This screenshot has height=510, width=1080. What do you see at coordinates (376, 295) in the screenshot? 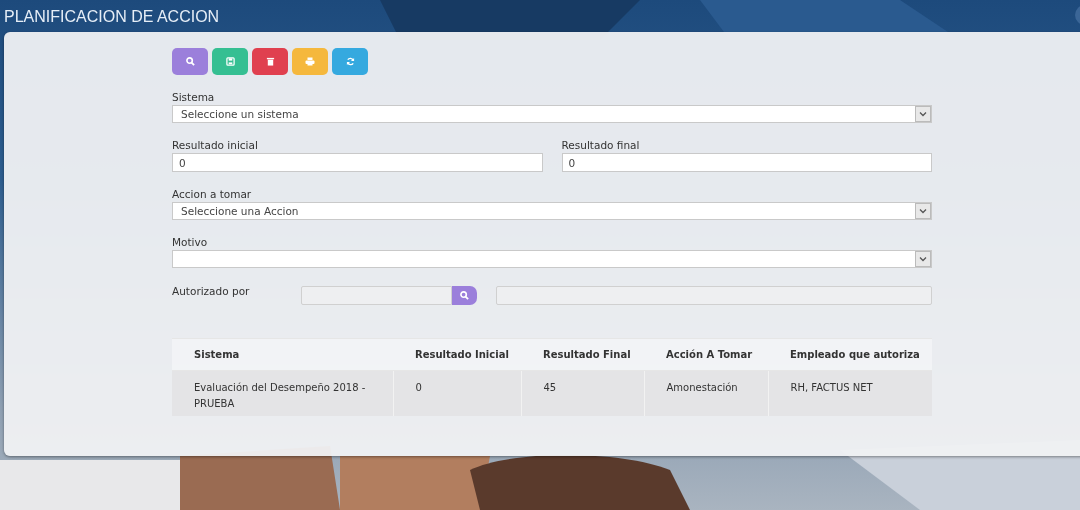
I see `employee-code-field` at bounding box center [376, 295].